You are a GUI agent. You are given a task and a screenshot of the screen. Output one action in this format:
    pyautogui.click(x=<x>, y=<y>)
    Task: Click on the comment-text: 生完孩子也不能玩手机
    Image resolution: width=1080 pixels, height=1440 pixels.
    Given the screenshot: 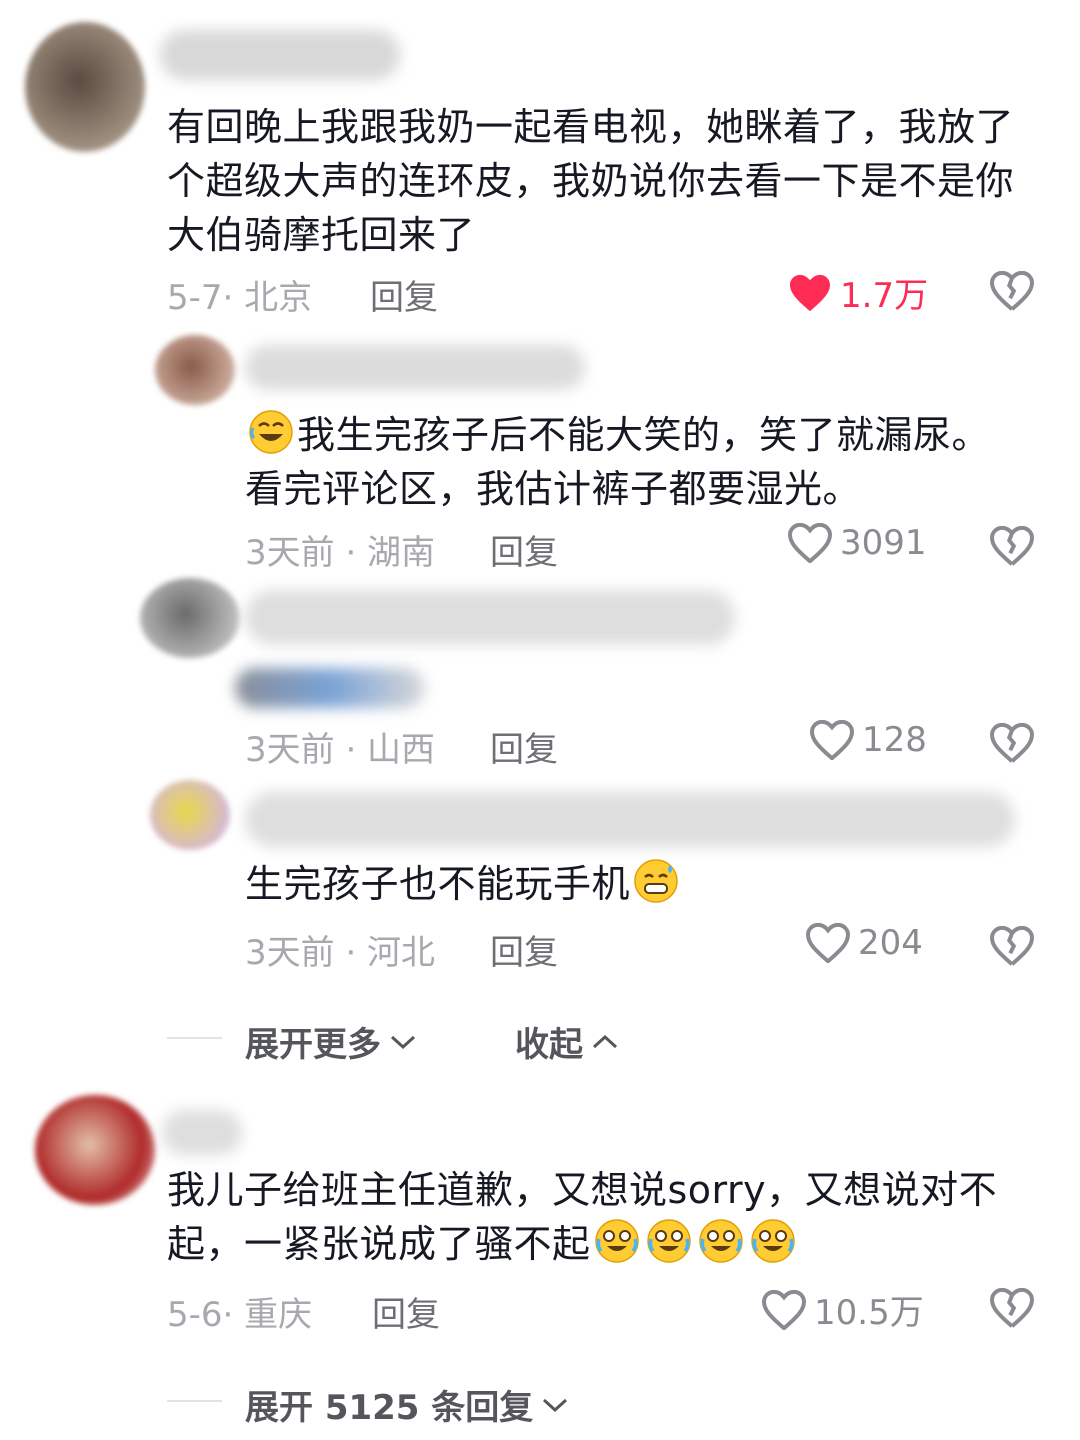 What is the action you would take?
    pyautogui.click(x=625, y=884)
    